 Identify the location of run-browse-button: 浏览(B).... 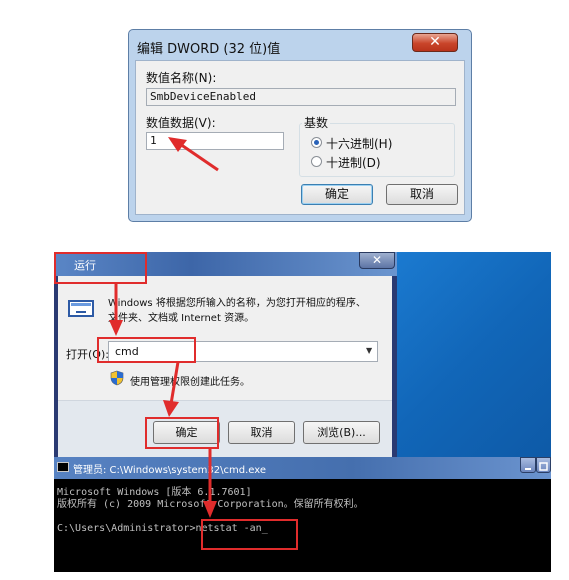
(341, 432).